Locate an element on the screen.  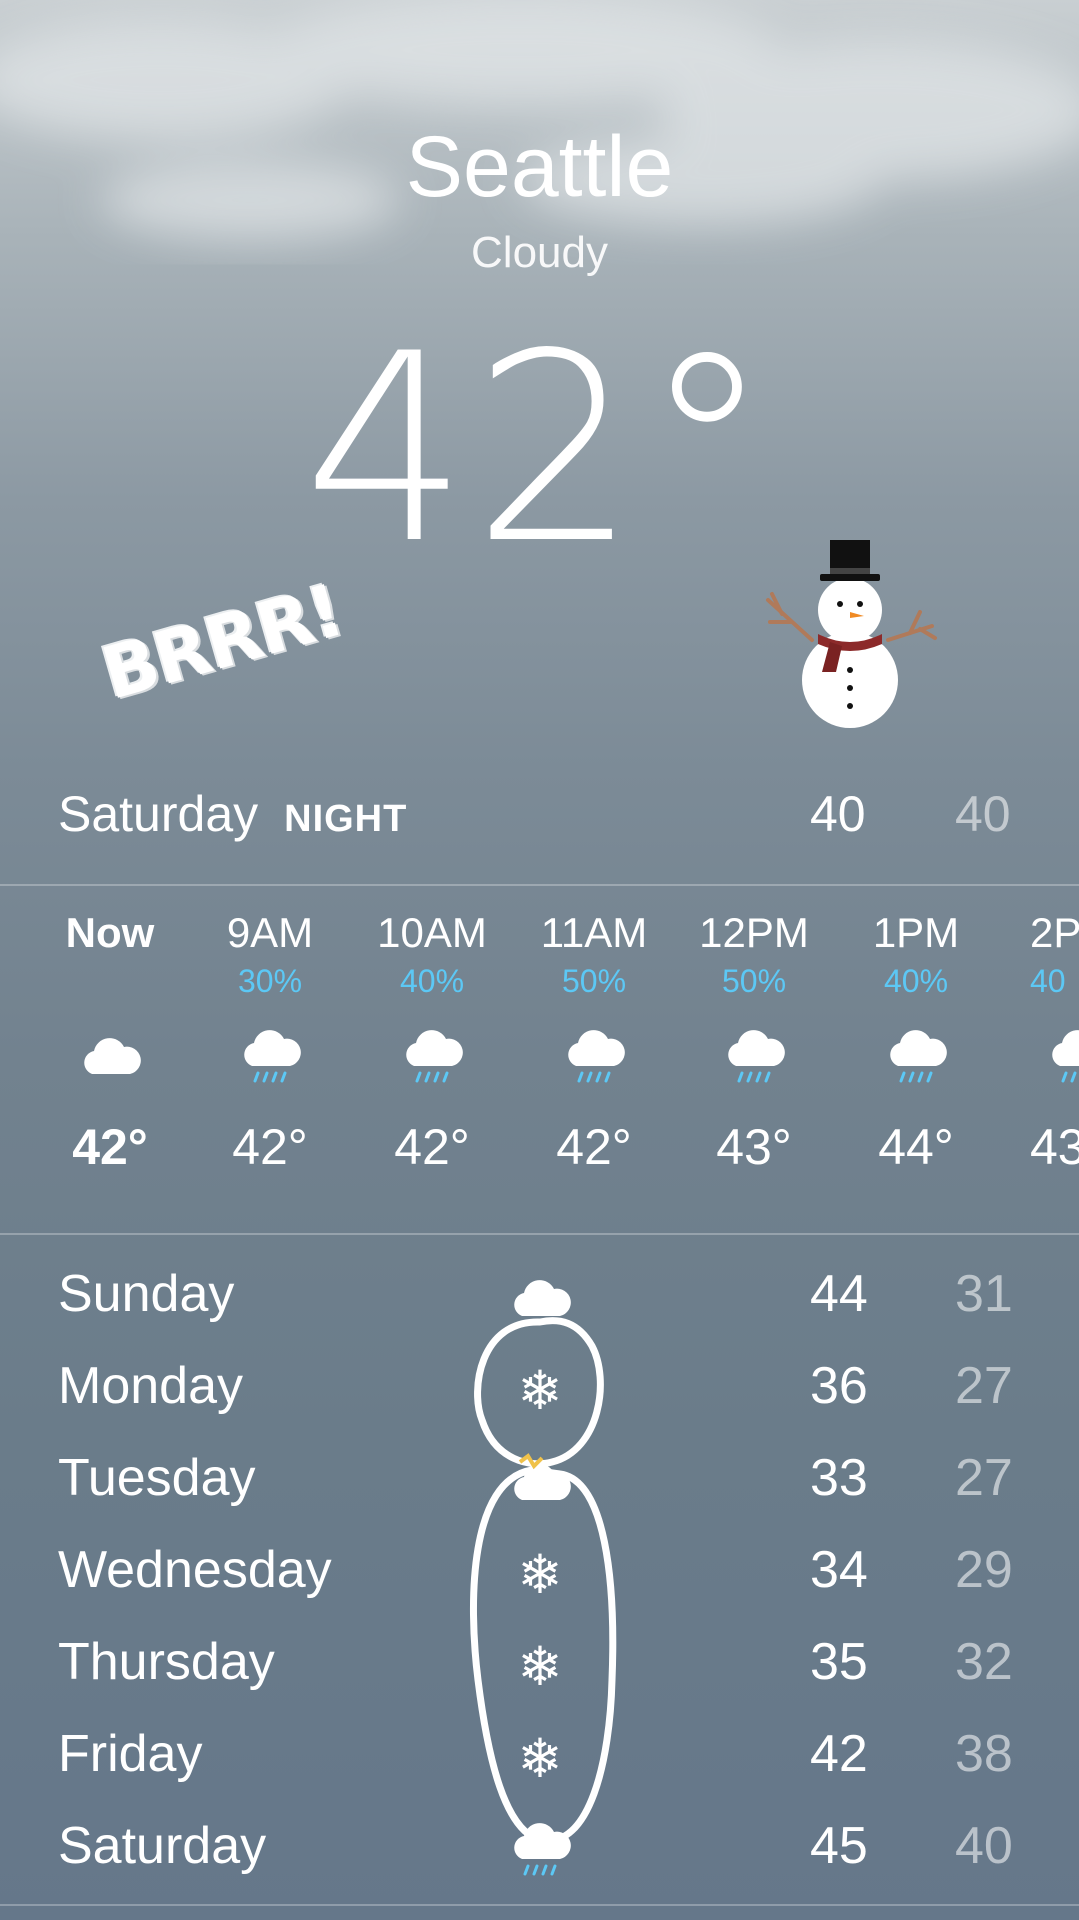
daily-row: Saturday 45 40 is located at coordinates (539, 1850).